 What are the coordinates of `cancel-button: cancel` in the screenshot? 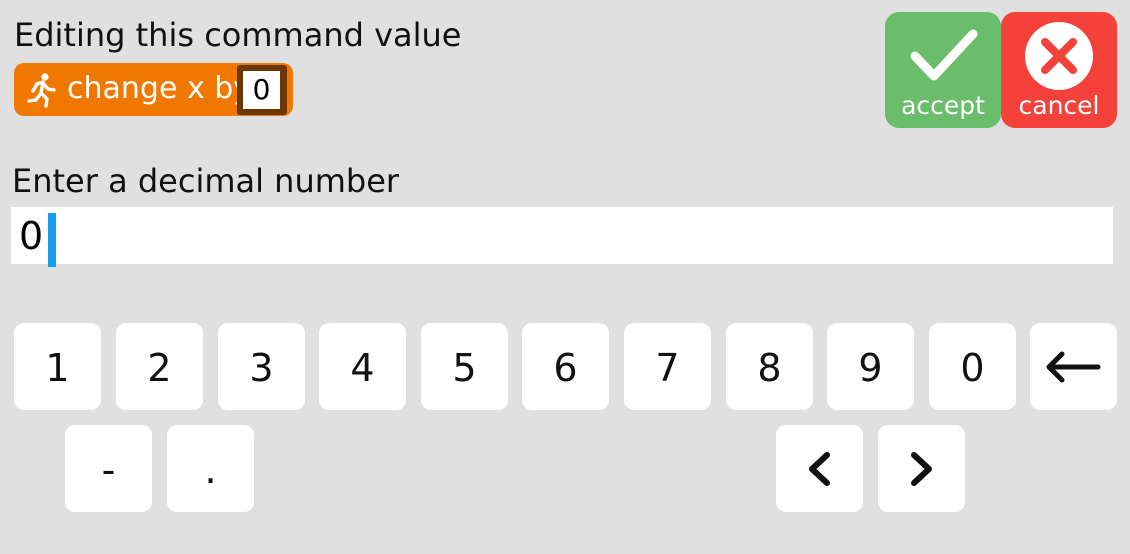 It's located at (1059, 70).